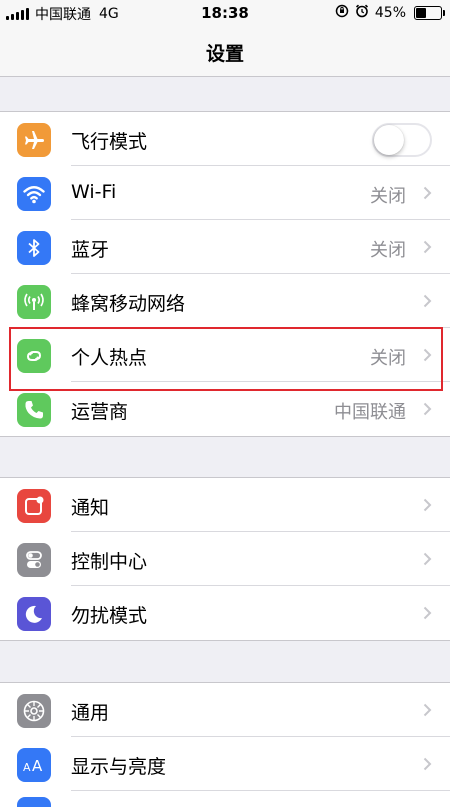 The image size is (450, 807). I want to click on toggle-knob, so click(389, 140).